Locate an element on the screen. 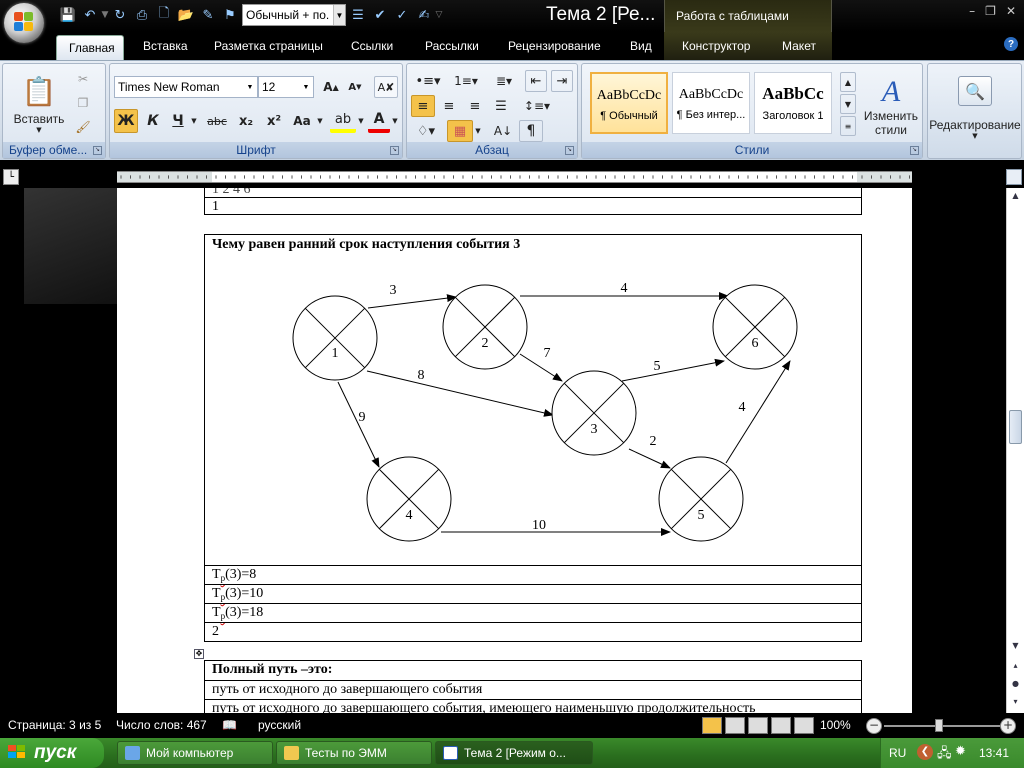 This screenshot has width=1024, height=768. spellcheck-status-icon: 📖 is located at coordinates (229, 725).